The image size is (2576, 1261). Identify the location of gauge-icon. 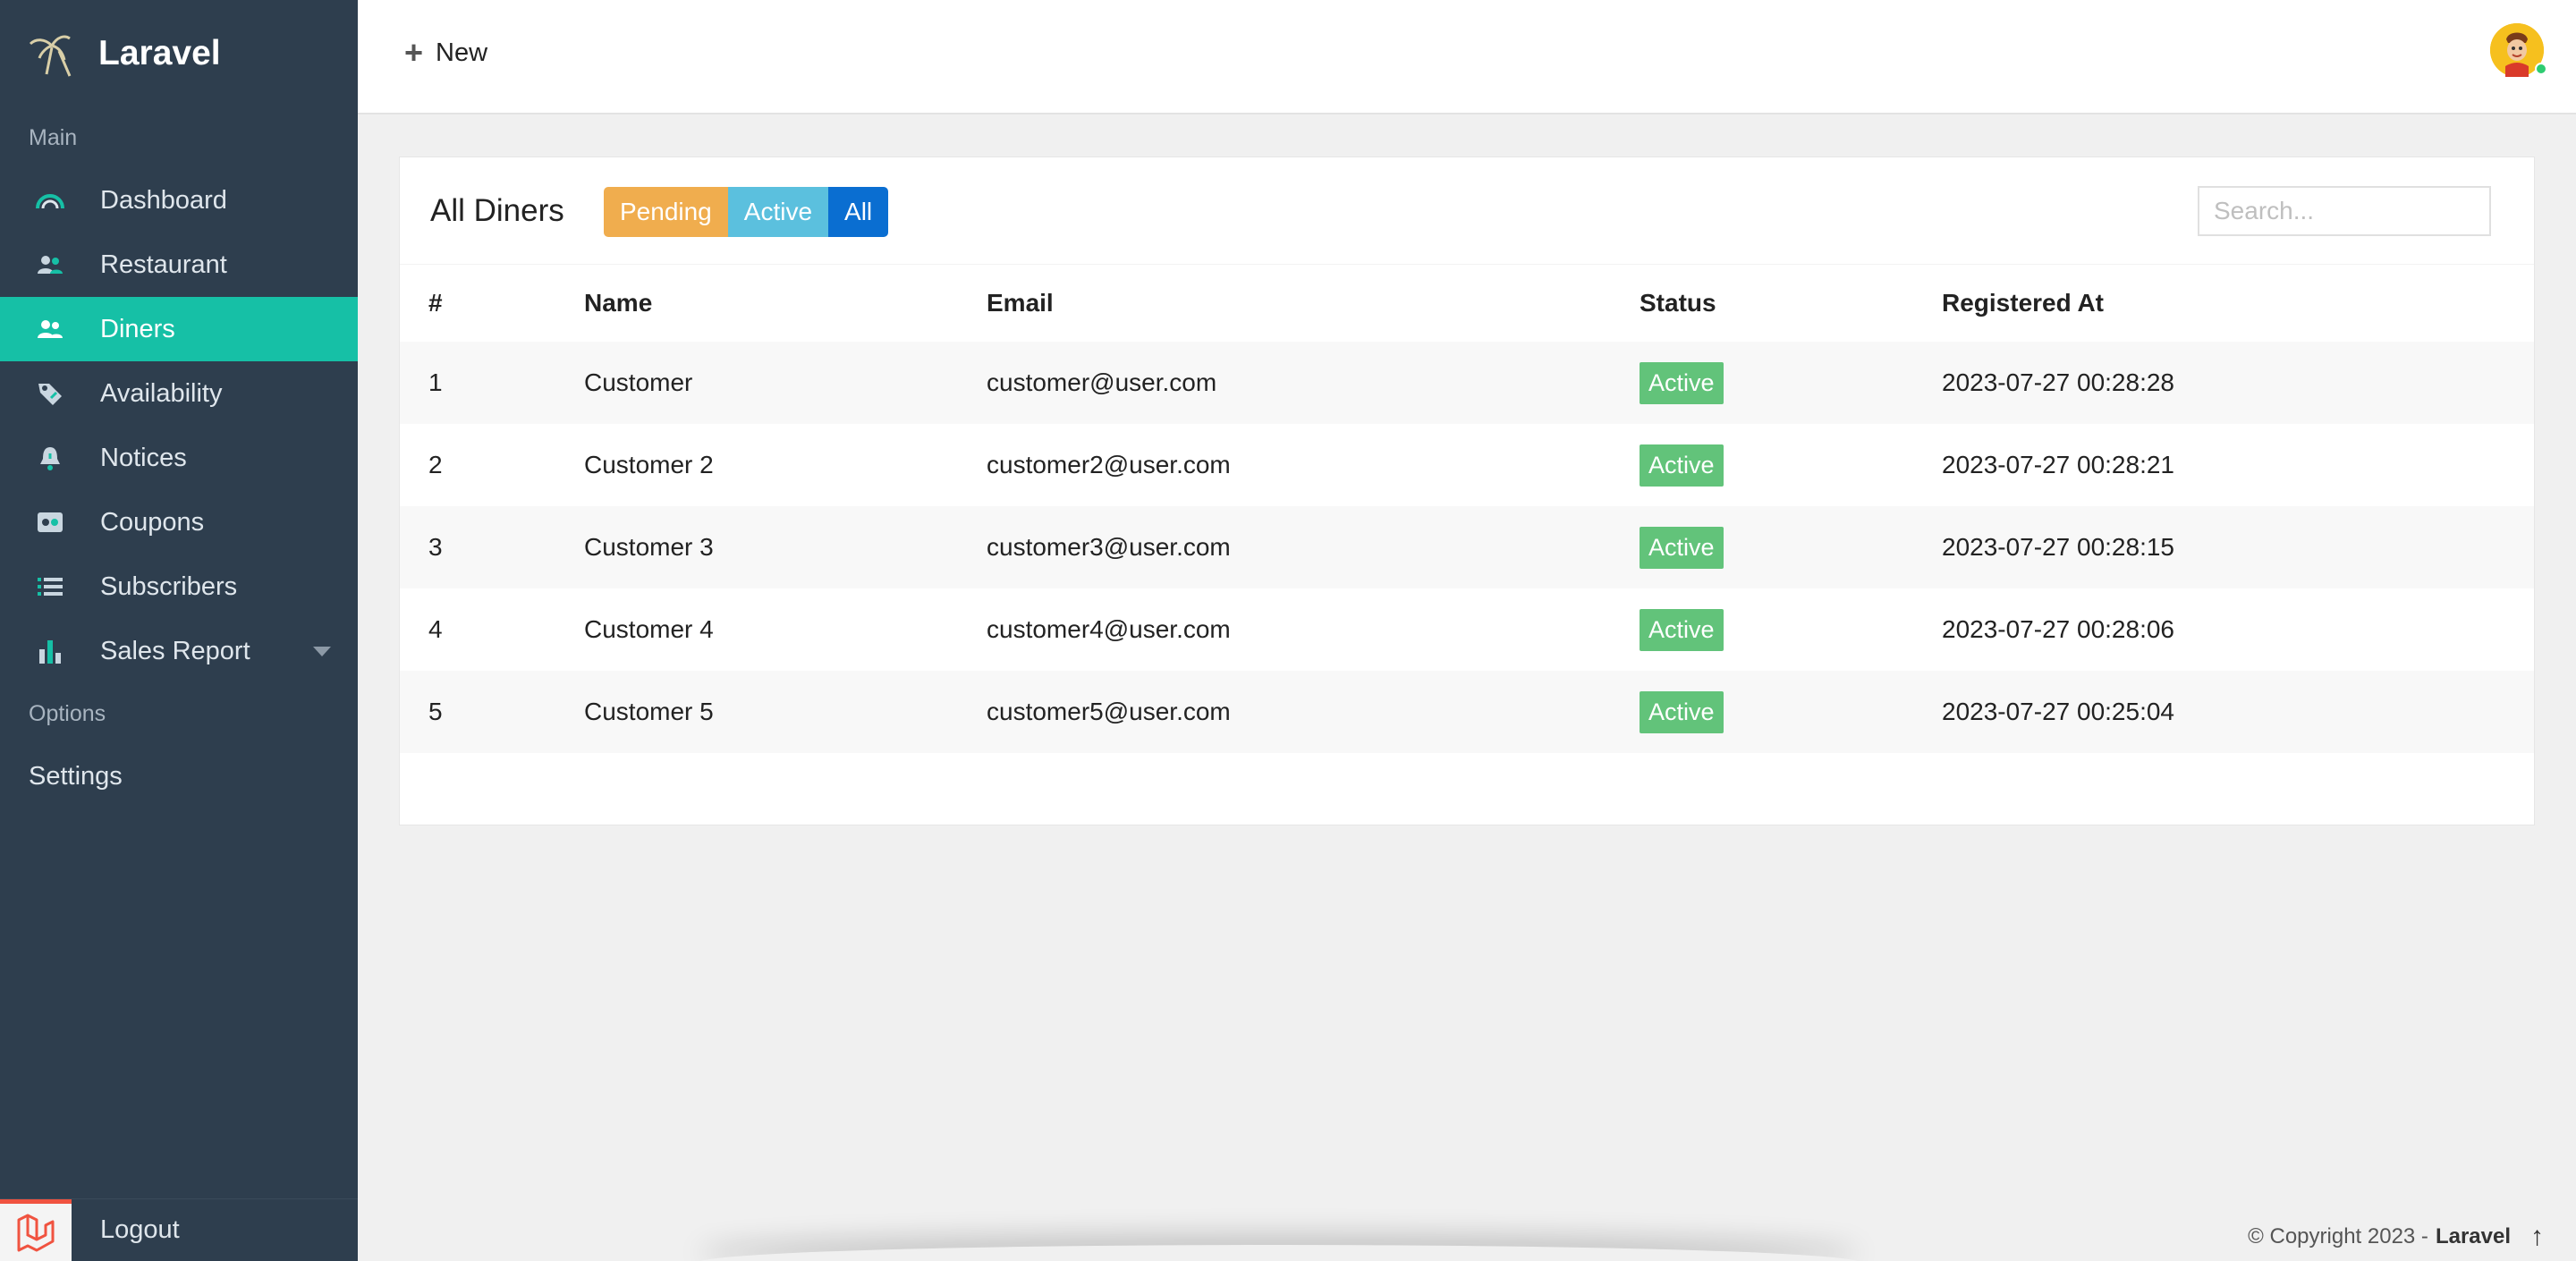
(50, 200).